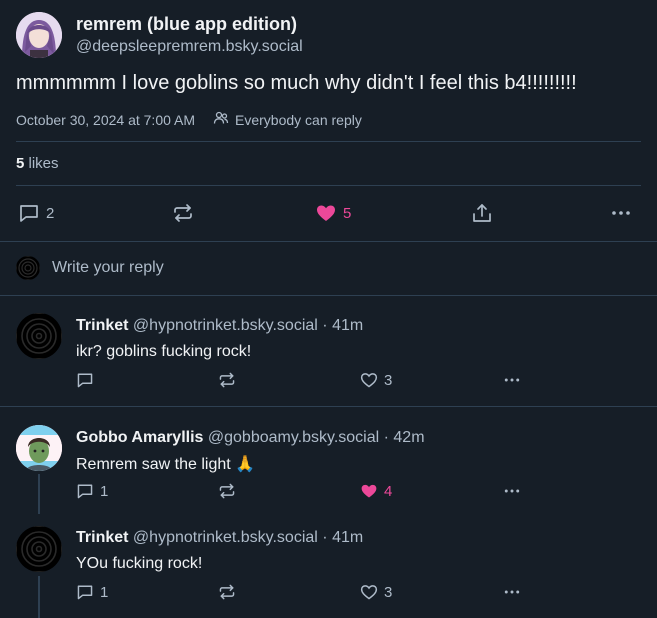 The width and height of the screenshot is (657, 618). I want to click on reply-button: 2, so click(36, 213).